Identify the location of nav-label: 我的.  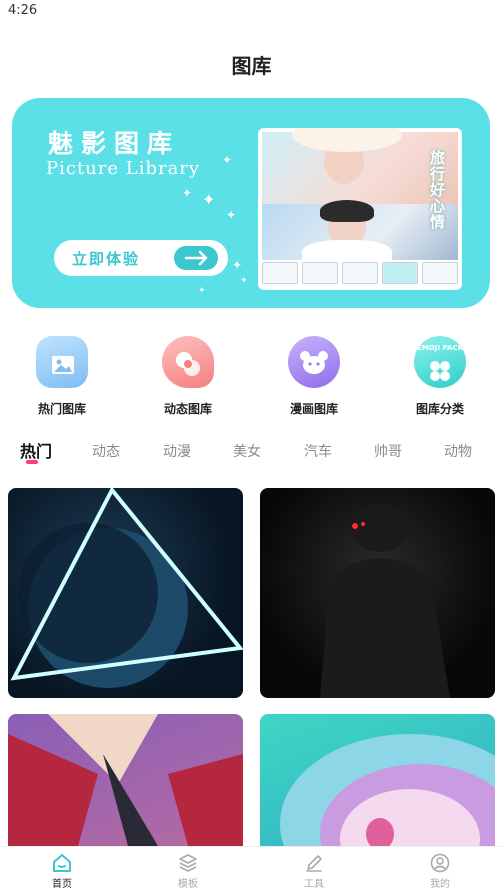
(440, 884).